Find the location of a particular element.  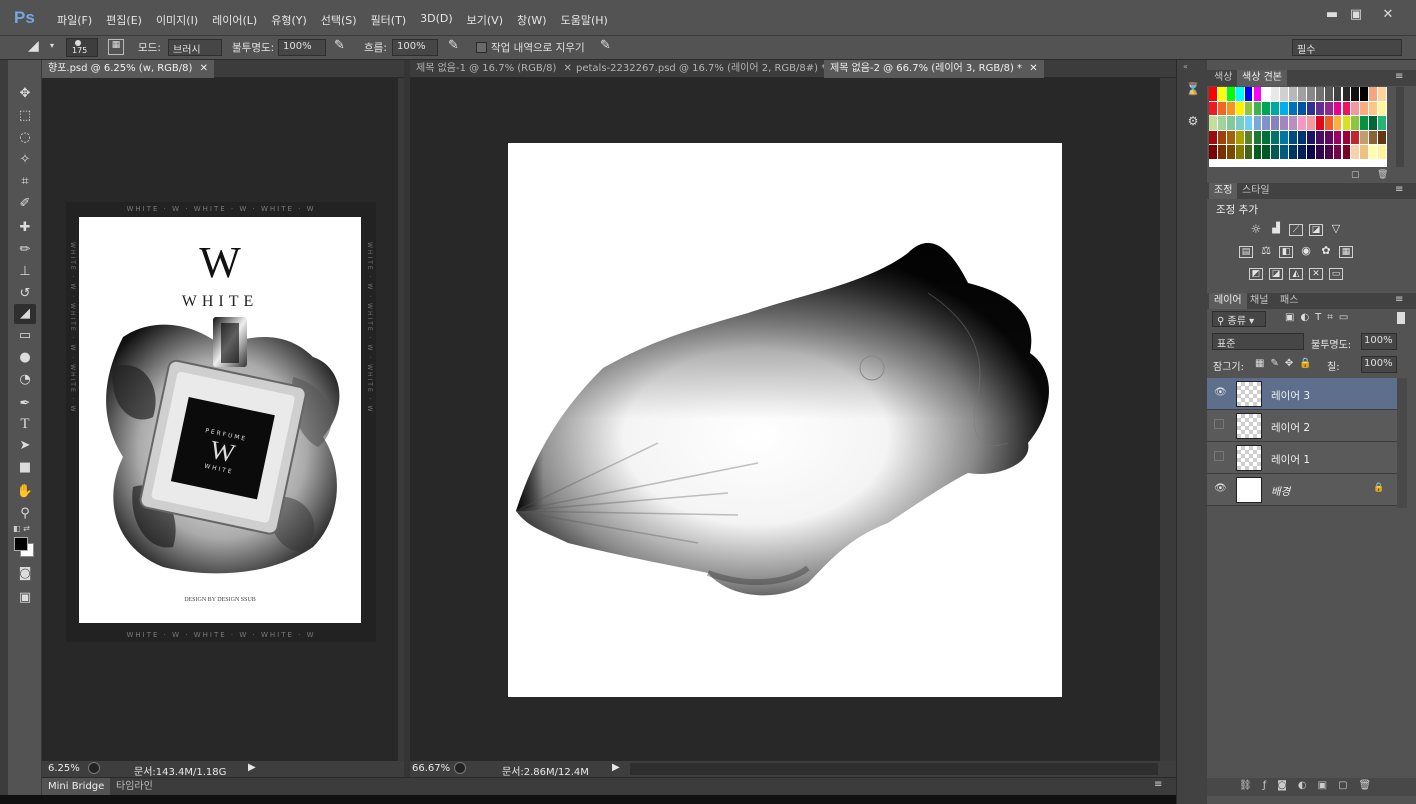

layer-filter-icons: ▣◐T⌗▭ is located at coordinates (1319, 317).